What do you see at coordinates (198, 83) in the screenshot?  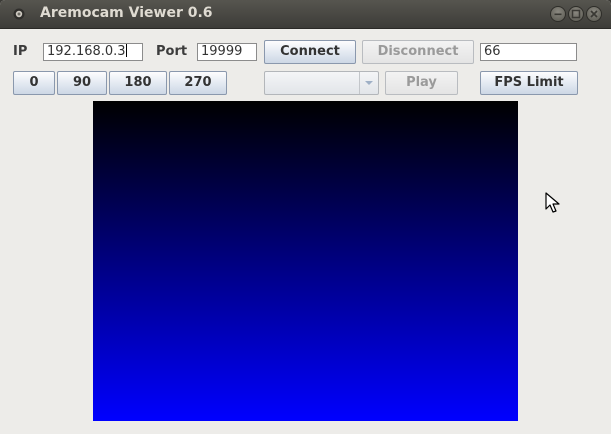 I see `rotate-270-button: 270` at bounding box center [198, 83].